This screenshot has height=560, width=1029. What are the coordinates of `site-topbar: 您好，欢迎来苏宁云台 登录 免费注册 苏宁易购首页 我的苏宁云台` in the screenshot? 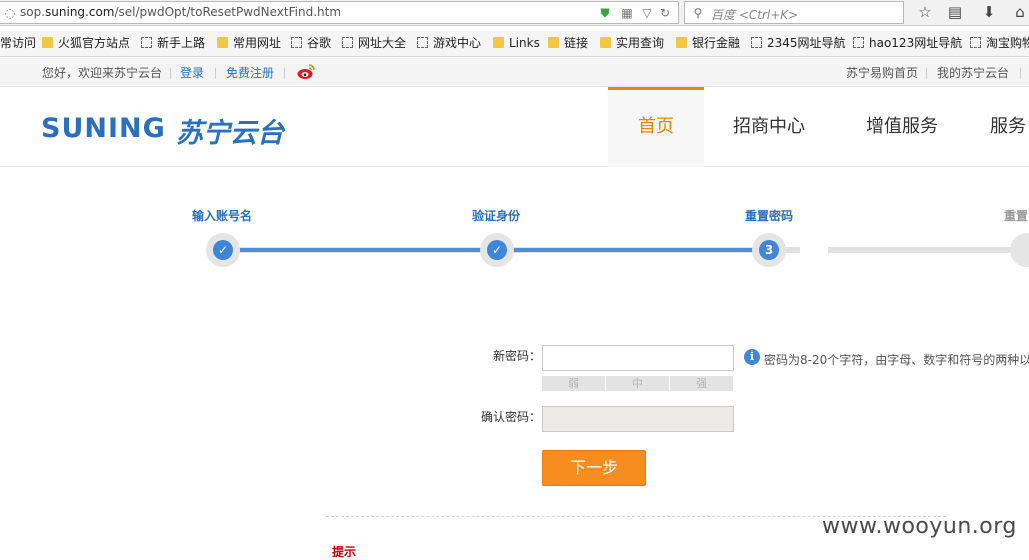 It's located at (514, 72).